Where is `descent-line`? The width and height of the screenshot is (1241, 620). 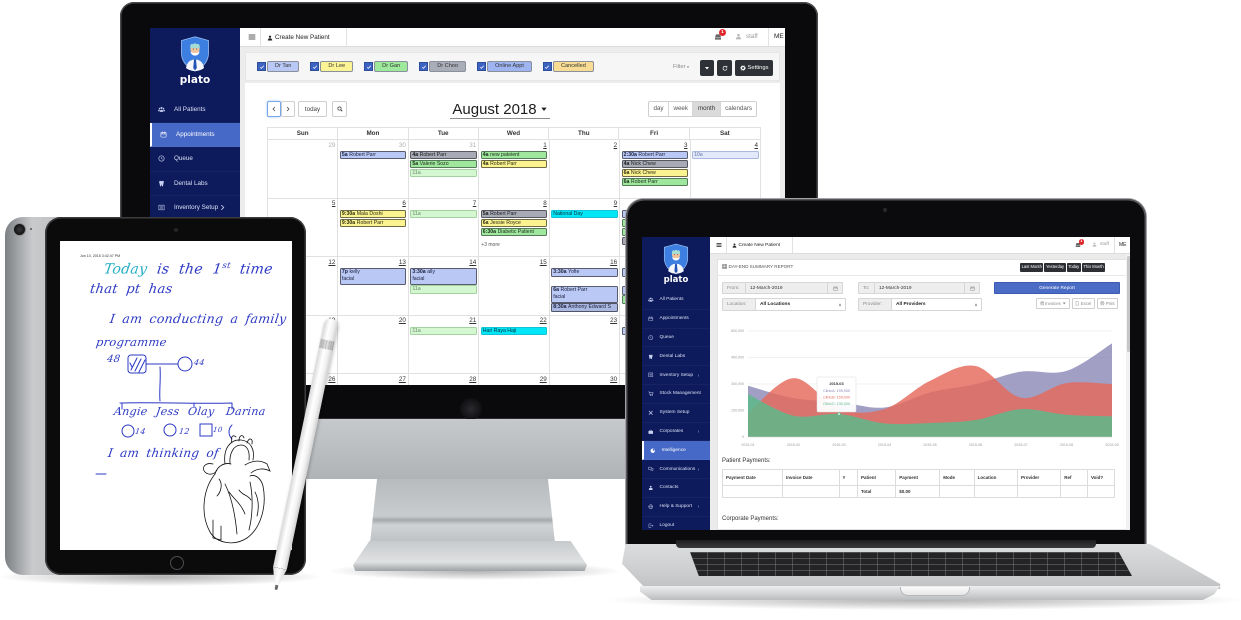
descent-line is located at coordinates (160, 384).